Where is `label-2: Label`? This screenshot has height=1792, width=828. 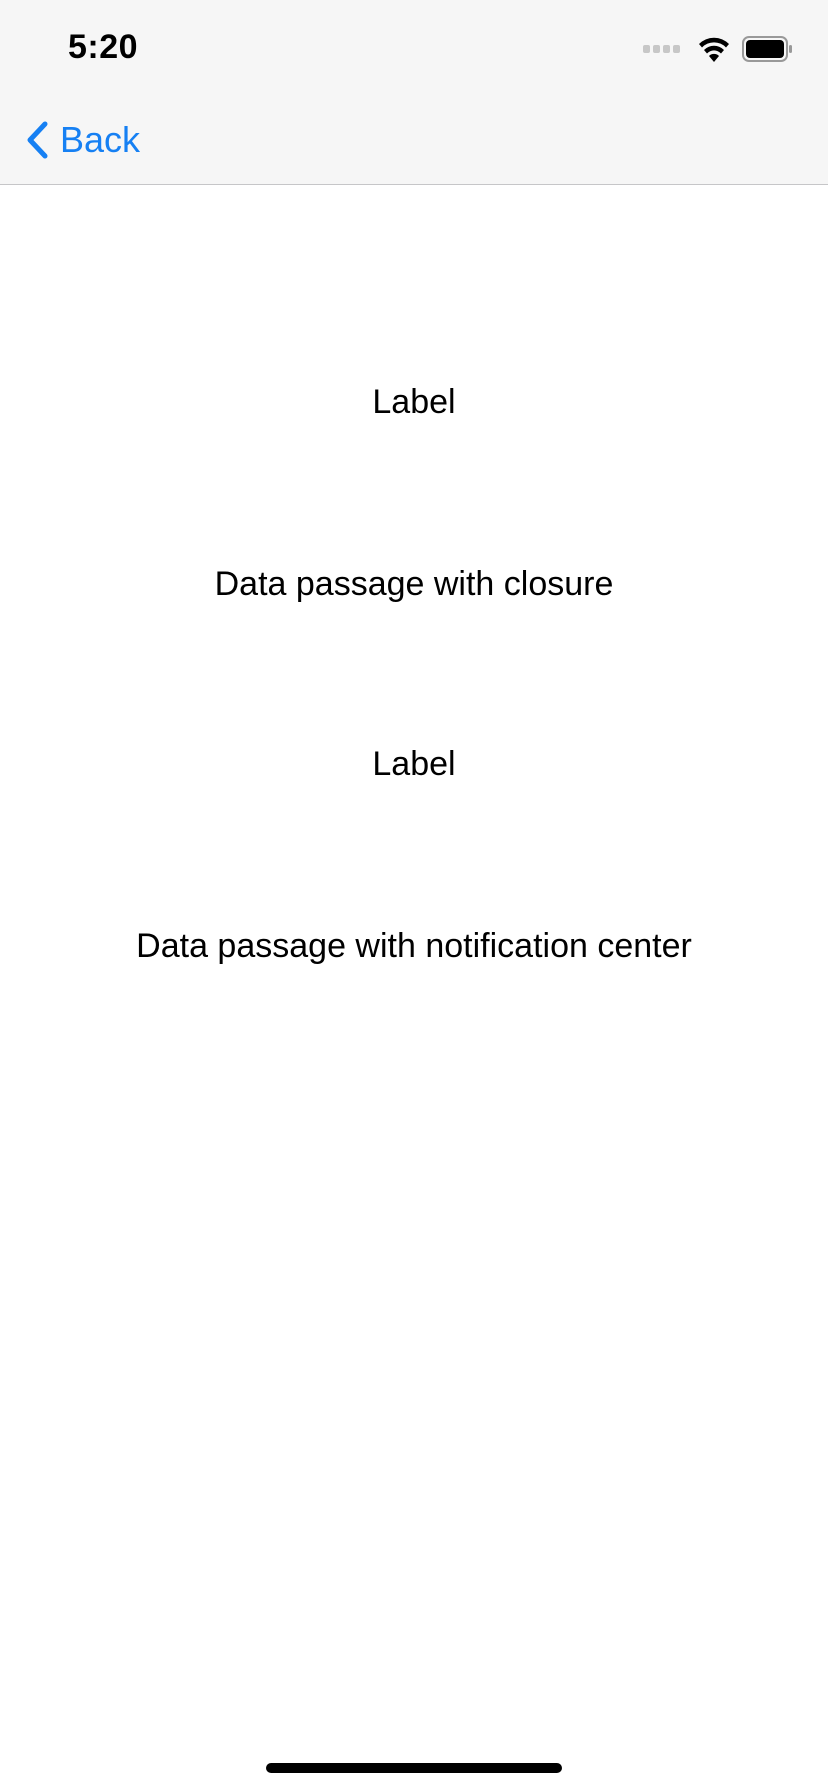
label-2: Label is located at coordinates (414, 764).